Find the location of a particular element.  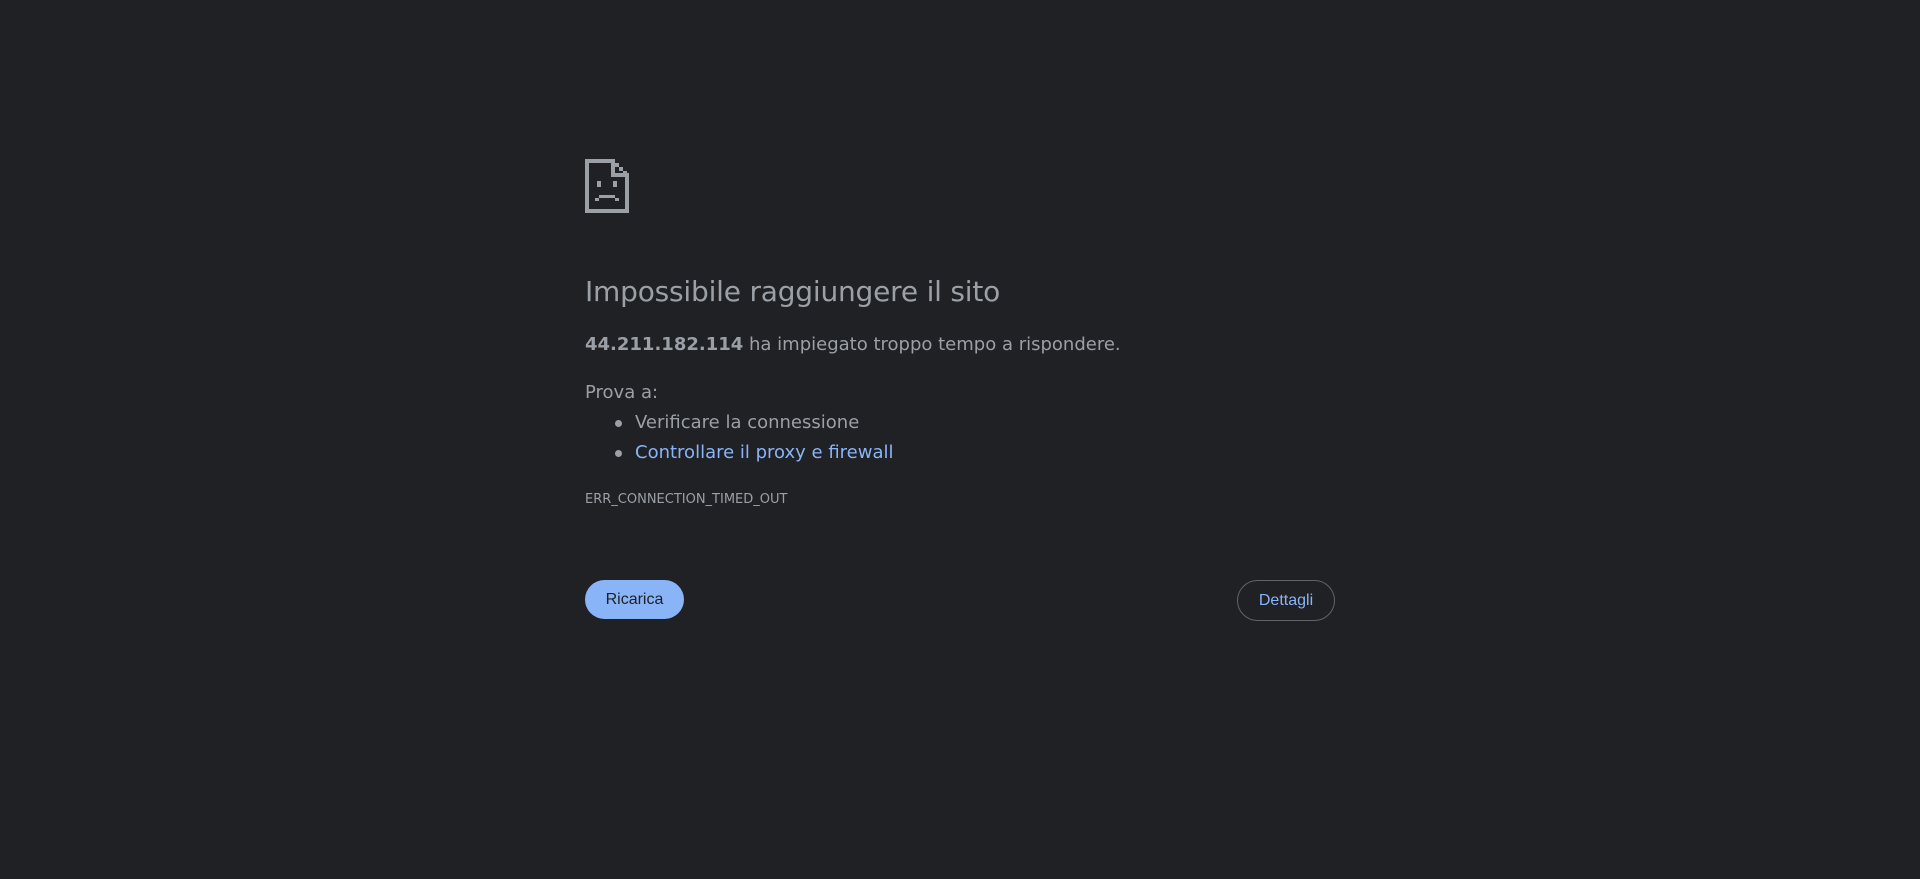

suggestion-check-proxy-firewall-link: Controllare il proxy e firewall is located at coordinates (764, 452).